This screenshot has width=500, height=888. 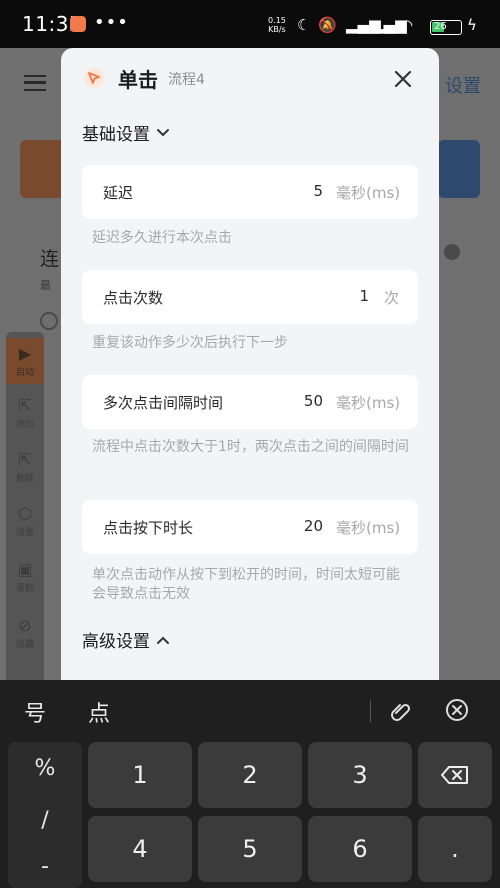 I want to click on sidebar-item-hide: ⊘ 隐藏, so click(x=25, y=633).